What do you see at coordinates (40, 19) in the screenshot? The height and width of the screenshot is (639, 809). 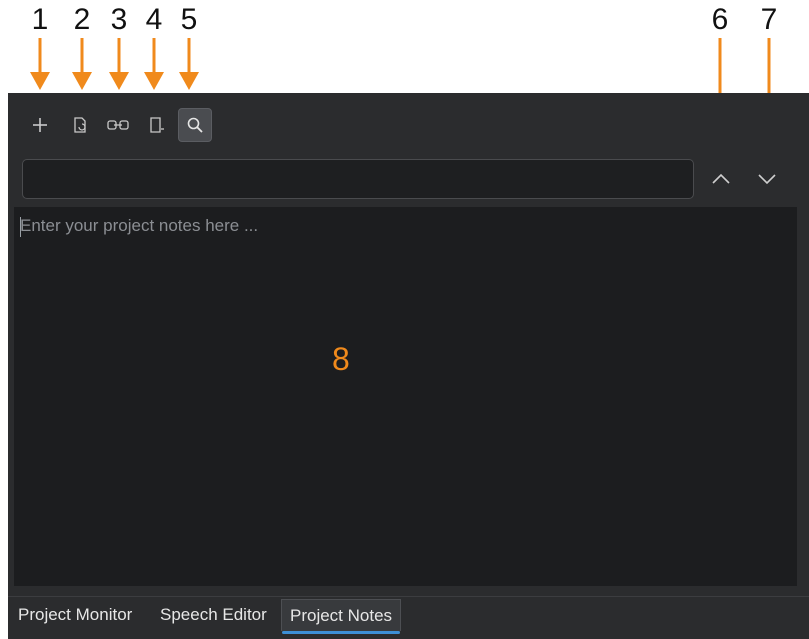 I see `callout-number: 1` at bounding box center [40, 19].